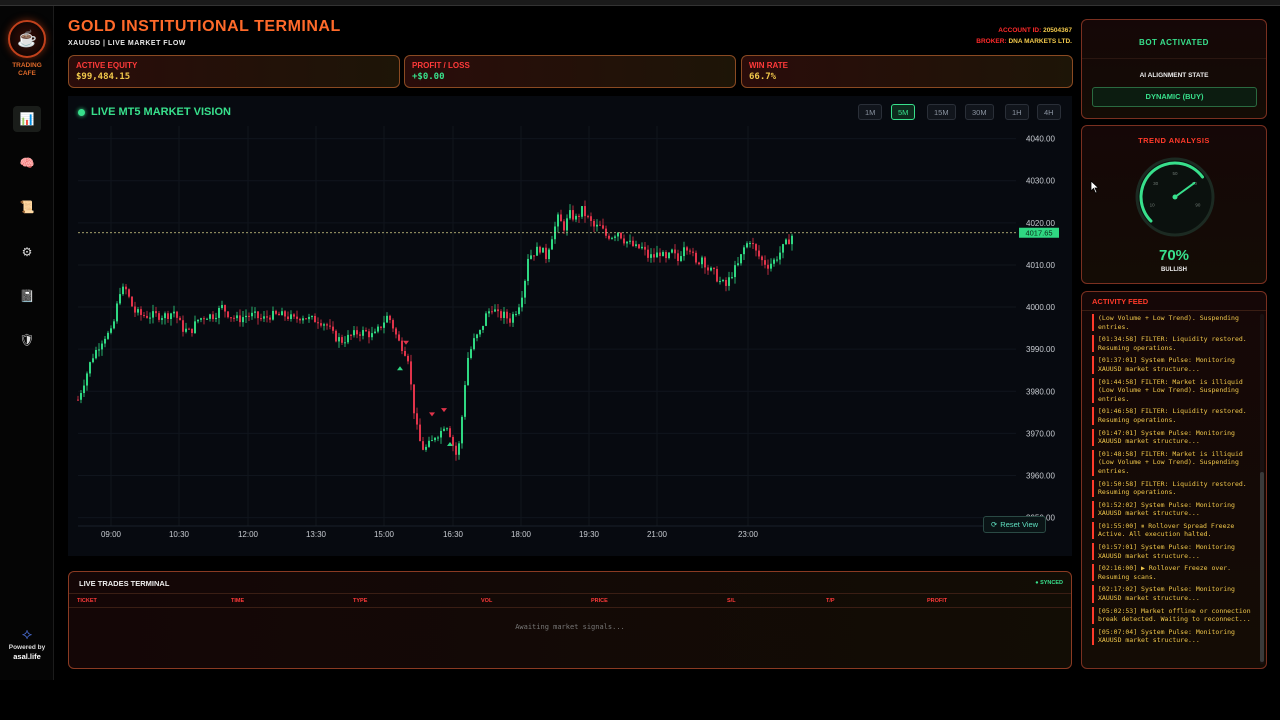  I want to click on timeframe-4h: 4H, so click(1049, 112).